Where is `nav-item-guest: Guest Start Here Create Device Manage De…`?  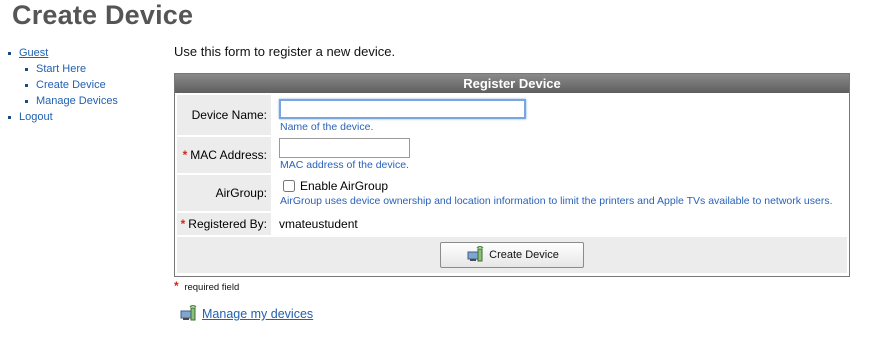
nav-item-guest: Guest Start Here Create Device Manage De… is located at coordinates (62, 77).